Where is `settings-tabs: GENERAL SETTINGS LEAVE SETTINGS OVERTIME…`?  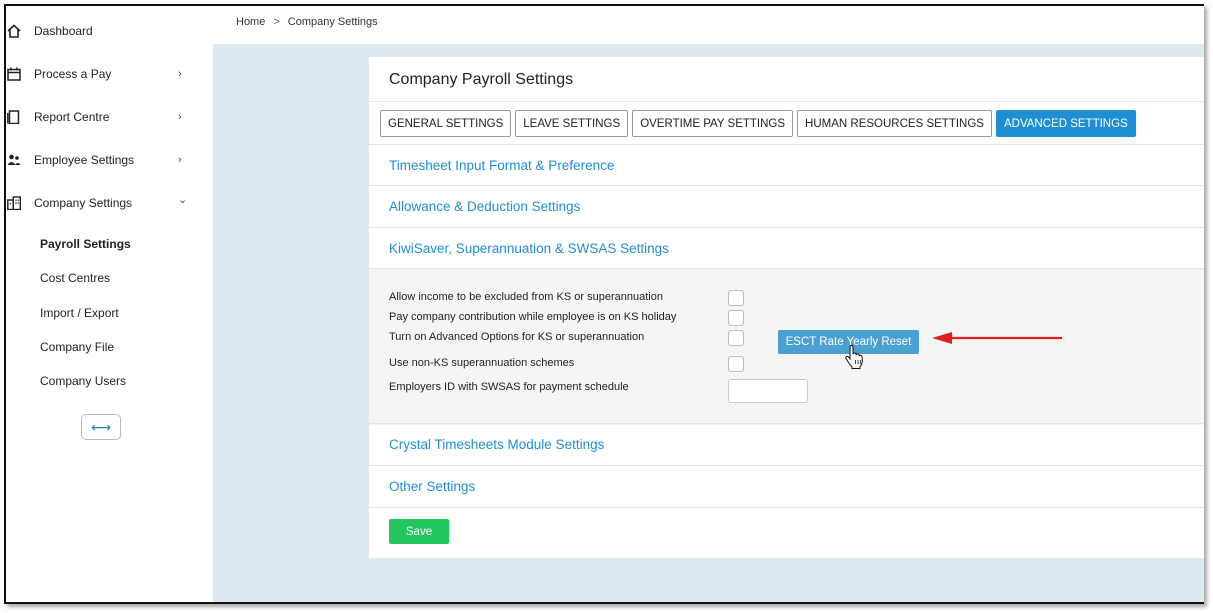 settings-tabs: GENERAL SETTINGS LEAVE SETTINGS OVERTIME… is located at coordinates (758, 123).